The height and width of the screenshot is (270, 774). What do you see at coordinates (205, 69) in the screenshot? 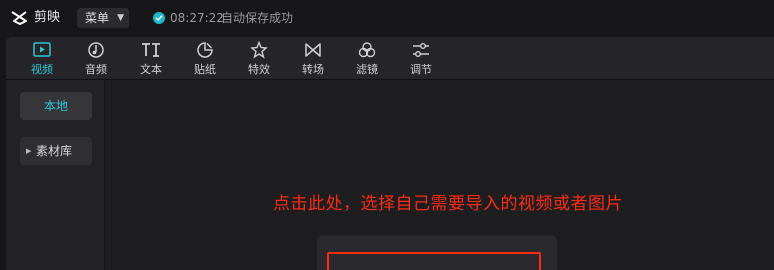
I see `tab-label: 贴纸` at bounding box center [205, 69].